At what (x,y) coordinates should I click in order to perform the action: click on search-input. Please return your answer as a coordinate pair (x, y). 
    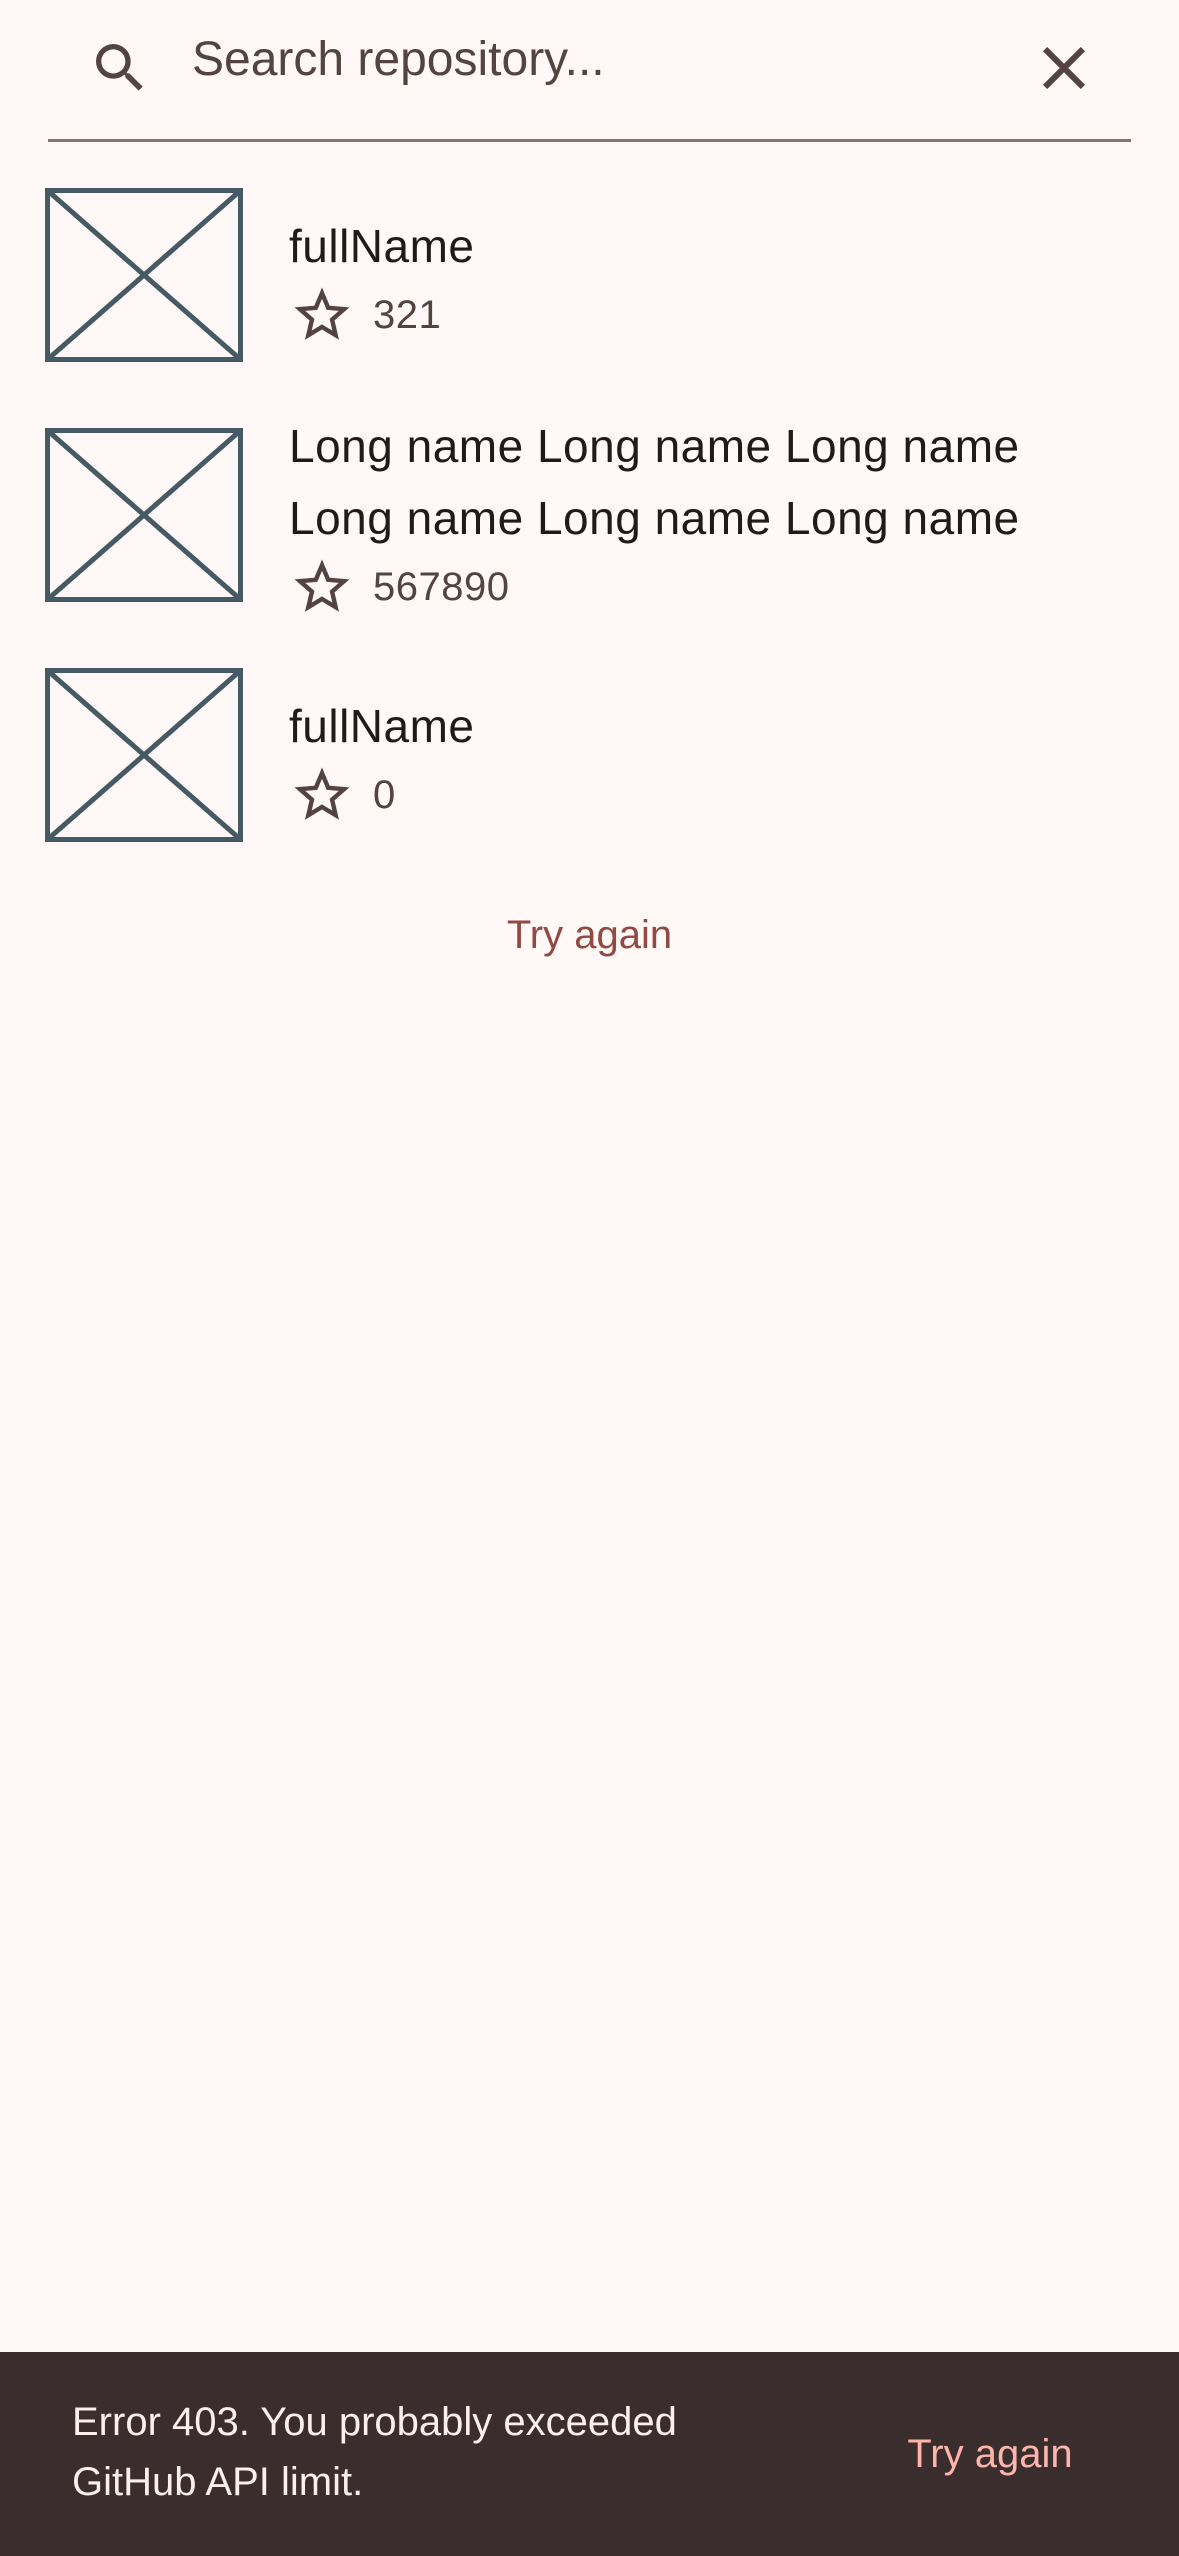
    Looking at the image, I should click on (602, 59).